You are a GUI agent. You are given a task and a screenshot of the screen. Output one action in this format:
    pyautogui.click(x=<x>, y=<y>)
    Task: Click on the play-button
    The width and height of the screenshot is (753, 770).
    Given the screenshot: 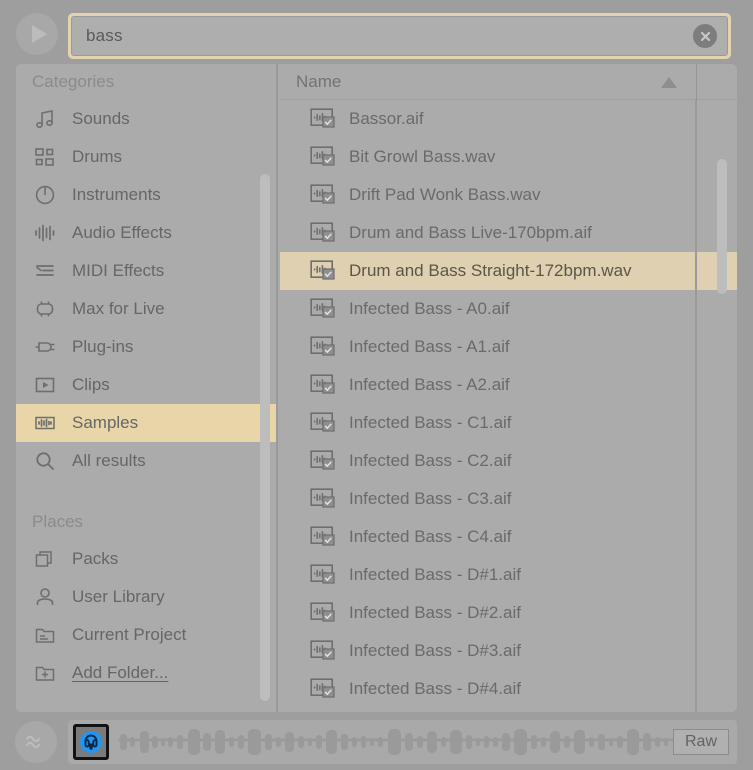 What is the action you would take?
    pyautogui.click(x=37, y=34)
    